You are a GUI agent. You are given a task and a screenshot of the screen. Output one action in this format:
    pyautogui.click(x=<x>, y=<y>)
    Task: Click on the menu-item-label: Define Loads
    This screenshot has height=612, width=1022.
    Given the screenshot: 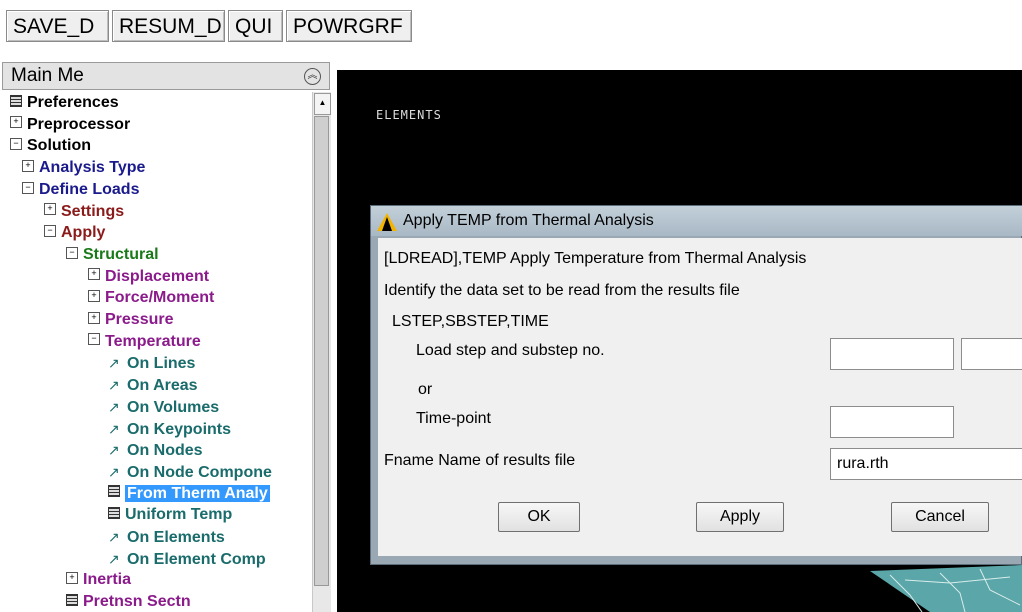 What is the action you would take?
    pyautogui.click(x=89, y=189)
    